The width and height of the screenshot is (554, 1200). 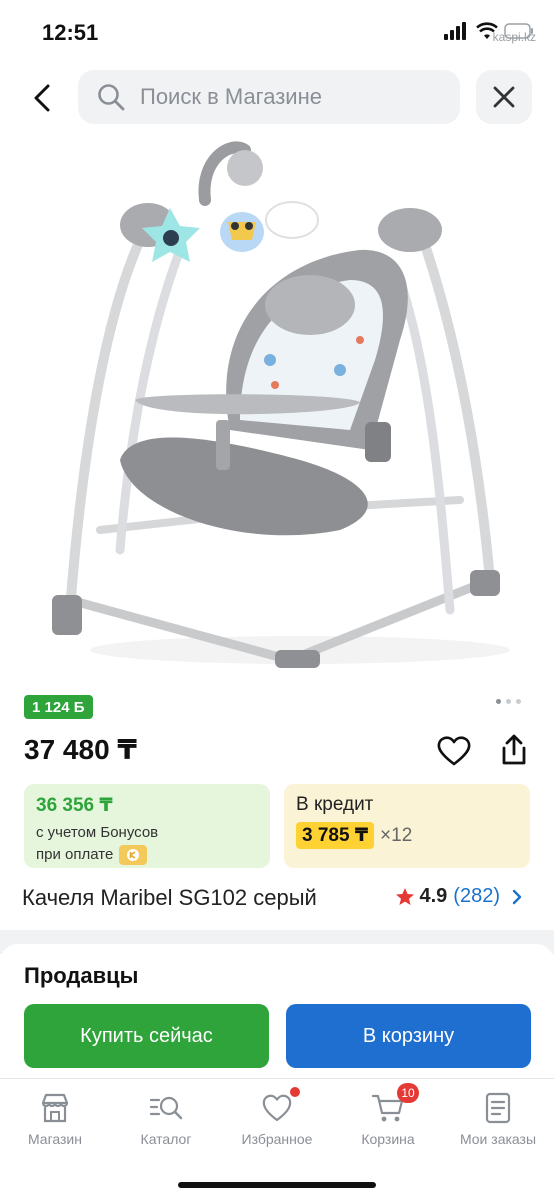 I want to click on nav-label-shop: Магазин, so click(x=54, y=1139).